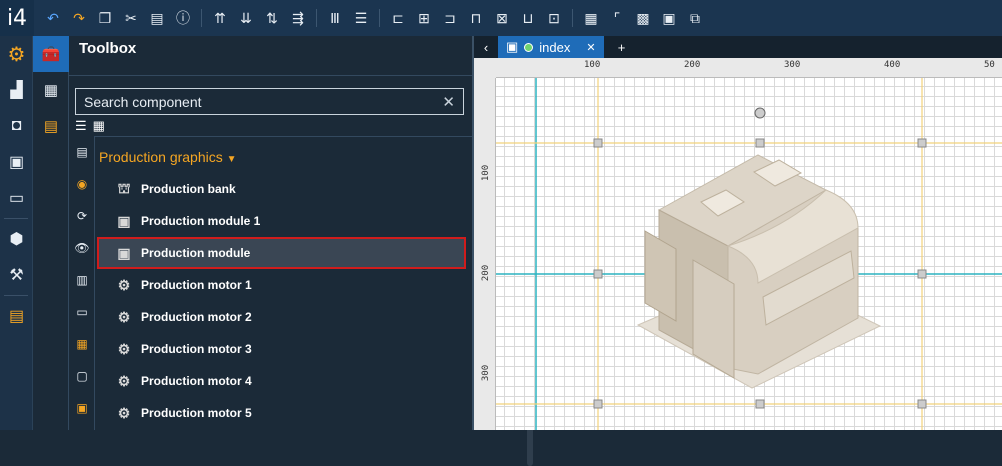 The width and height of the screenshot is (1002, 466). What do you see at coordinates (16, 126) in the screenshot?
I see `lock-screen-icon: ◘` at bounding box center [16, 126].